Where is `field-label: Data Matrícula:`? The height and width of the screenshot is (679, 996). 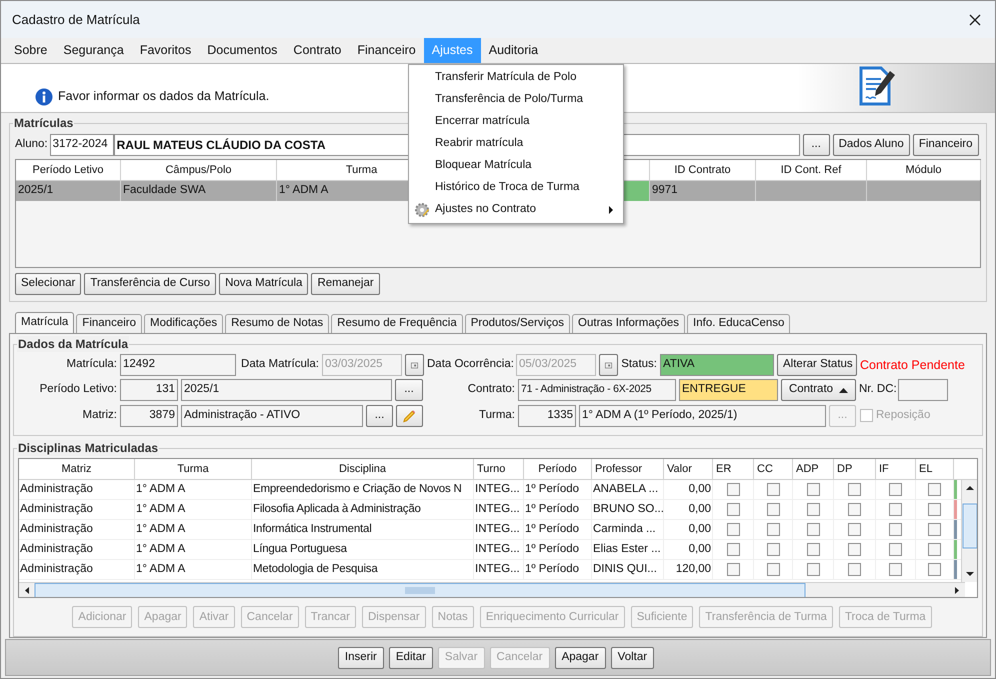
field-label: Data Matrícula: is located at coordinates (279, 364).